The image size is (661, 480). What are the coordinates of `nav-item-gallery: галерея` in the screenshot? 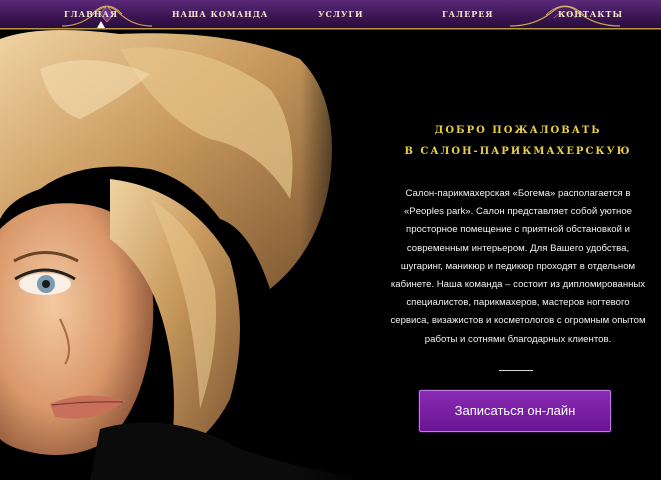 It's located at (467, 14).